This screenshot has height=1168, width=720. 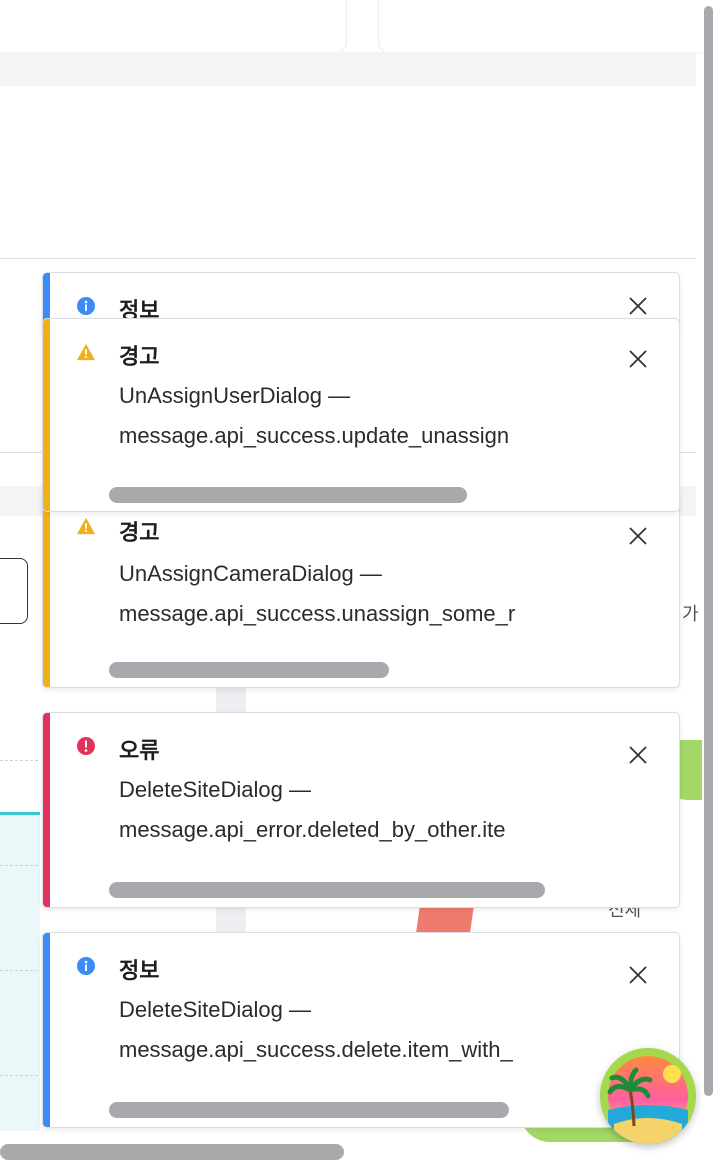 What do you see at coordinates (139, 970) in the screenshot?
I see `toast-title: 정보` at bounding box center [139, 970].